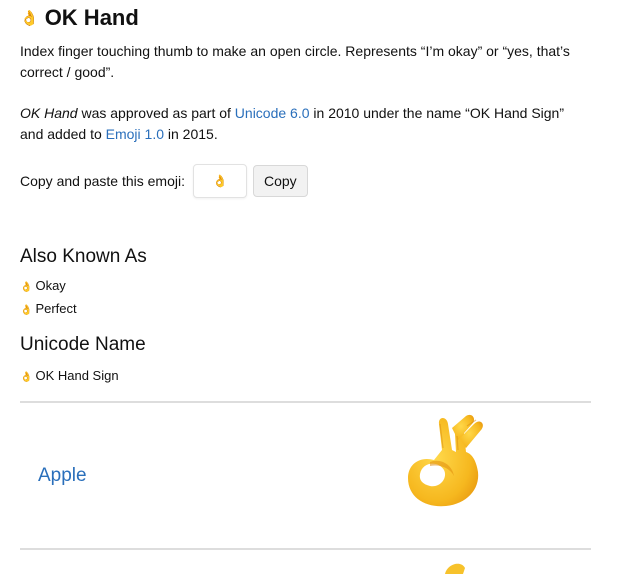 The image size is (618, 574). Describe the element at coordinates (91, 17) in the screenshot. I see `page-title-text: OK Hand` at that location.